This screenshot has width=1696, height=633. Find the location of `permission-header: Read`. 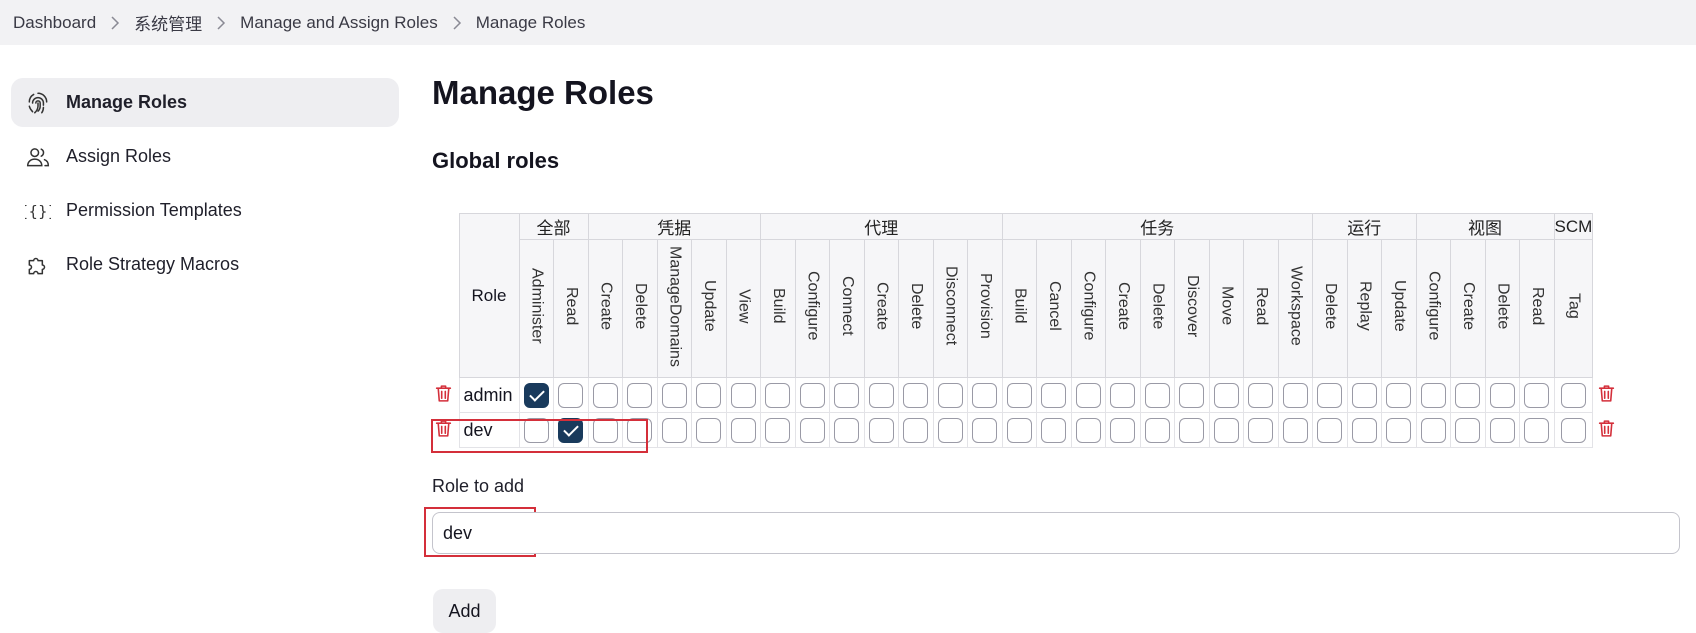

permission-header: Read is located at coordinates (1537, 308).